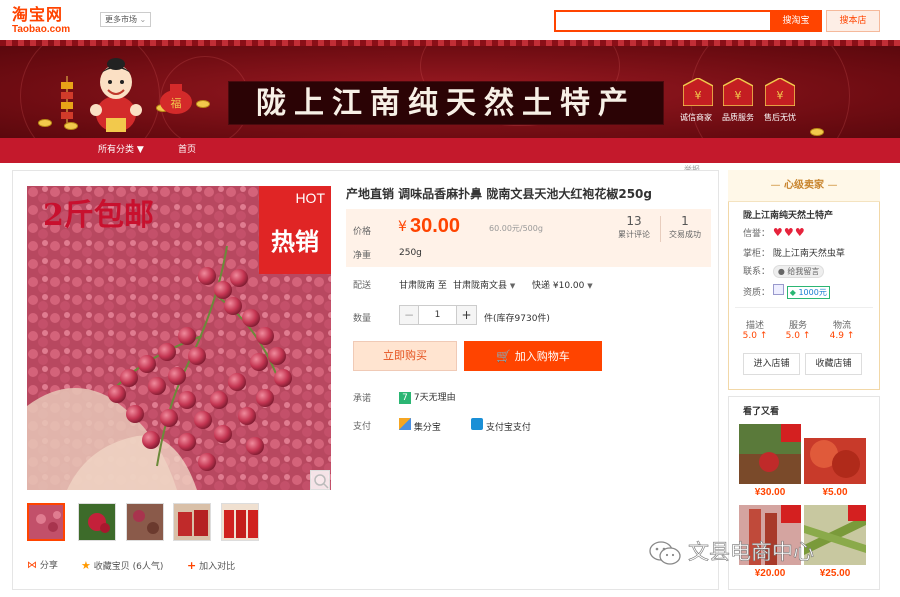  Describe the element at coordinates (121, 19) in the screenshot. I see `market-select-label: 更多市场` at that location.